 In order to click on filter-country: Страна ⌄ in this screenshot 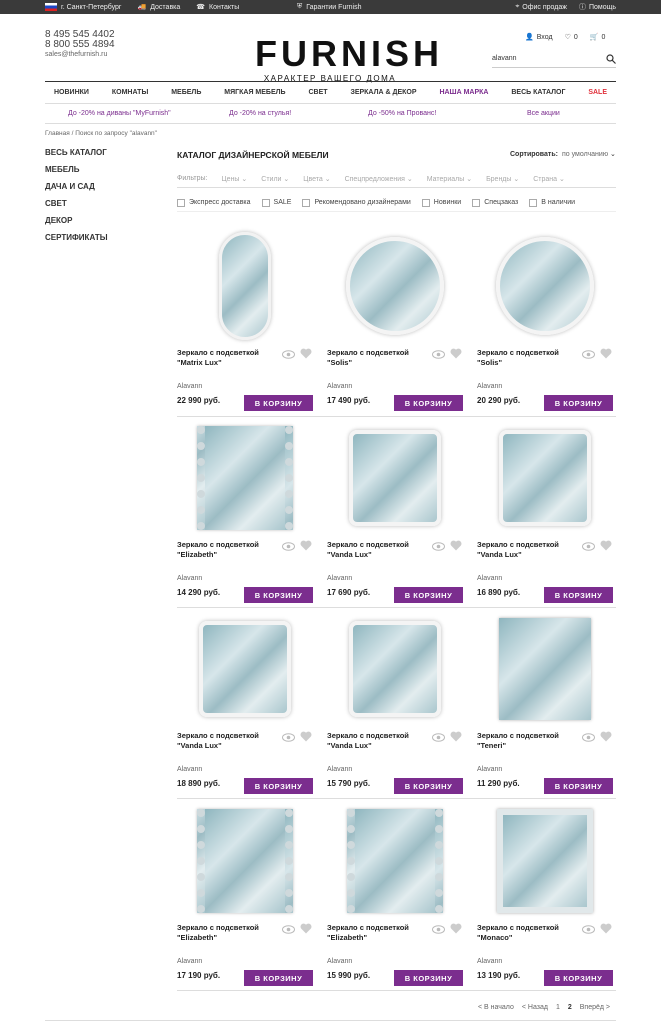, I will do `click(549, 179)`.